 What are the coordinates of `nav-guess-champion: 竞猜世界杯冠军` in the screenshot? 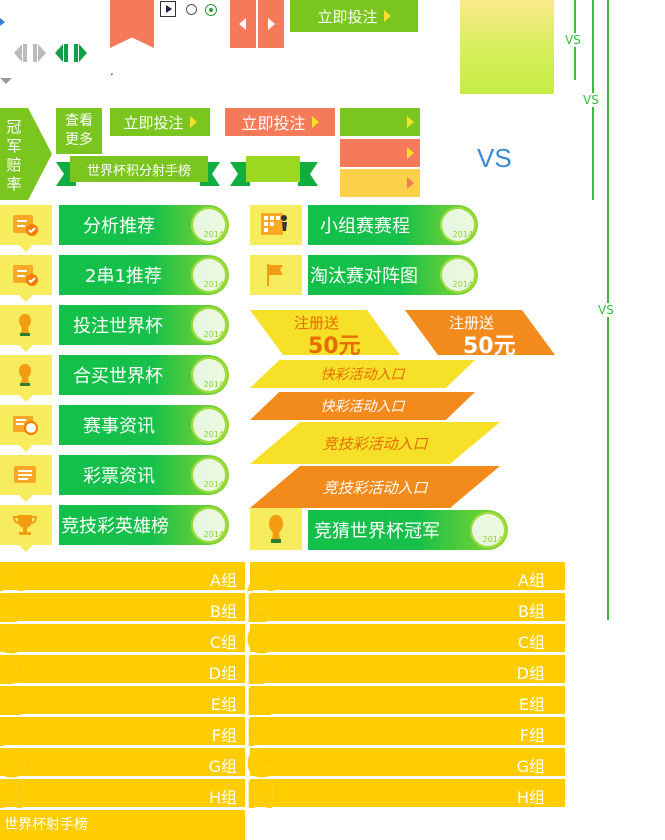 It's located at (408, 530).